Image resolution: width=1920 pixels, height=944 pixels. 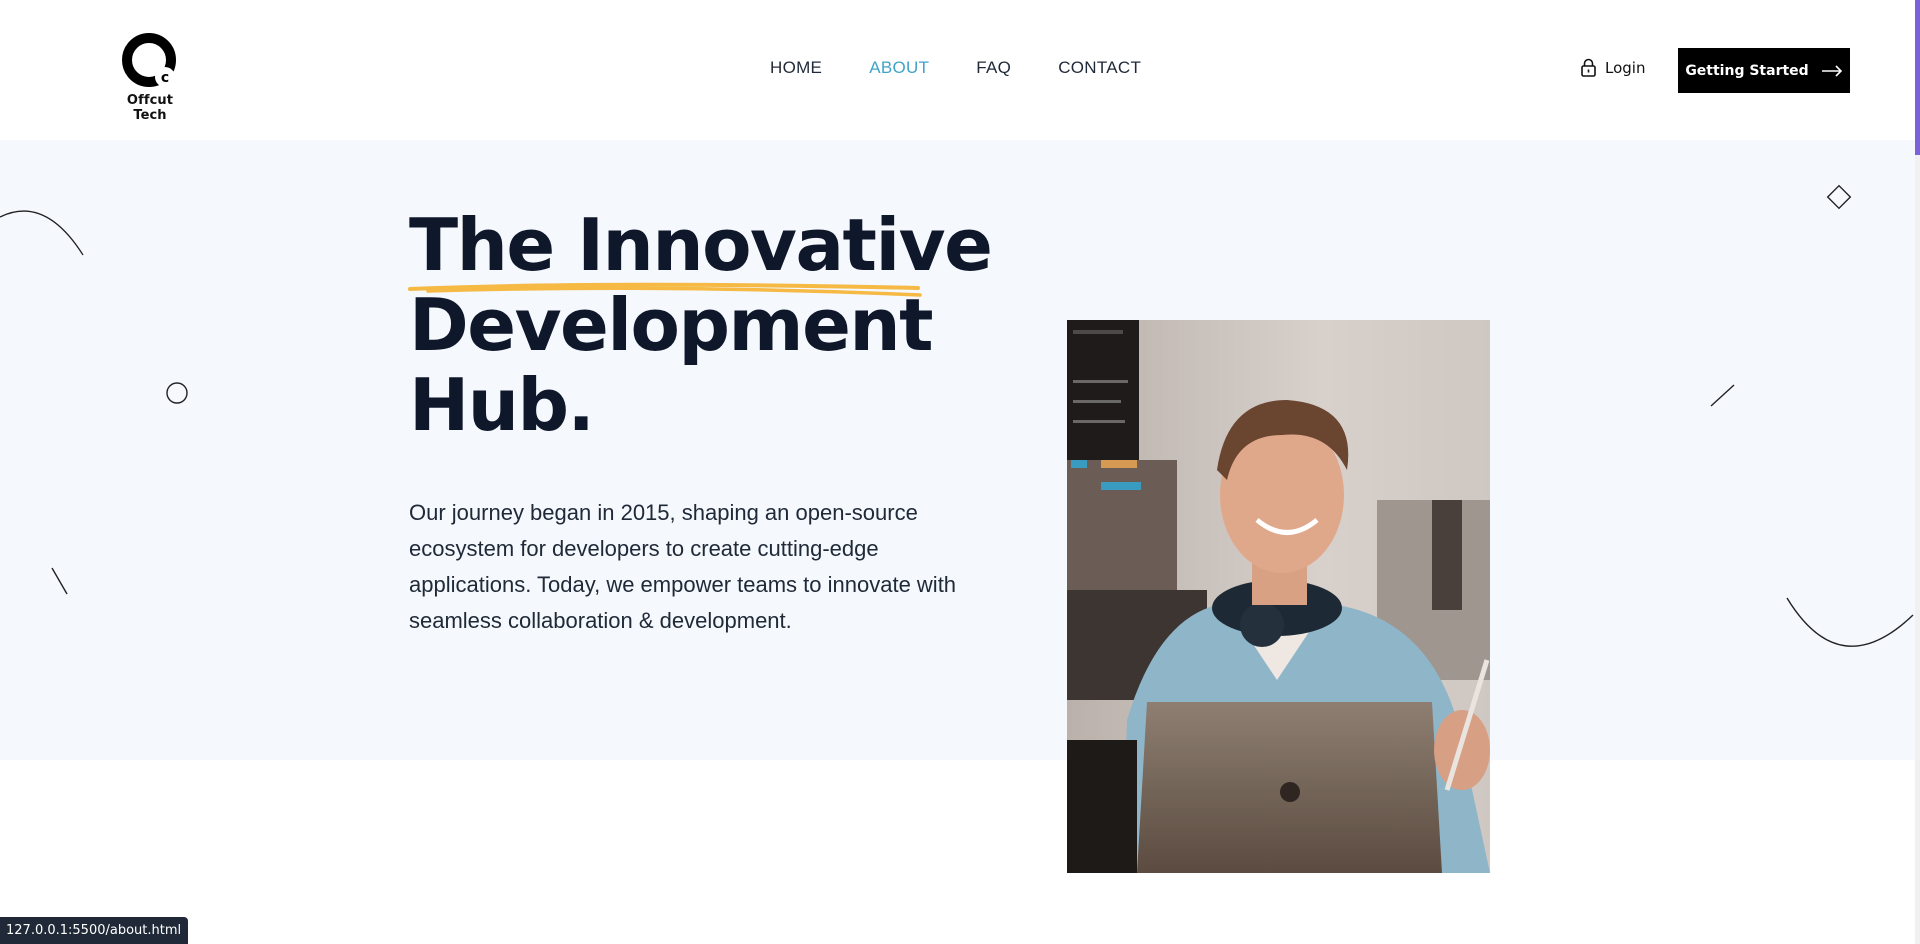 I want to click on decorative-curve-icon, so click(x=1850, y=622).